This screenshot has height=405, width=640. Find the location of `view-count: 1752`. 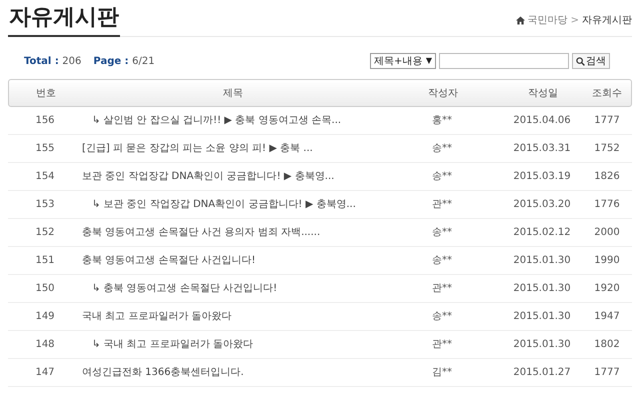

view-count: 1752 is located at coordinates (607, 149).